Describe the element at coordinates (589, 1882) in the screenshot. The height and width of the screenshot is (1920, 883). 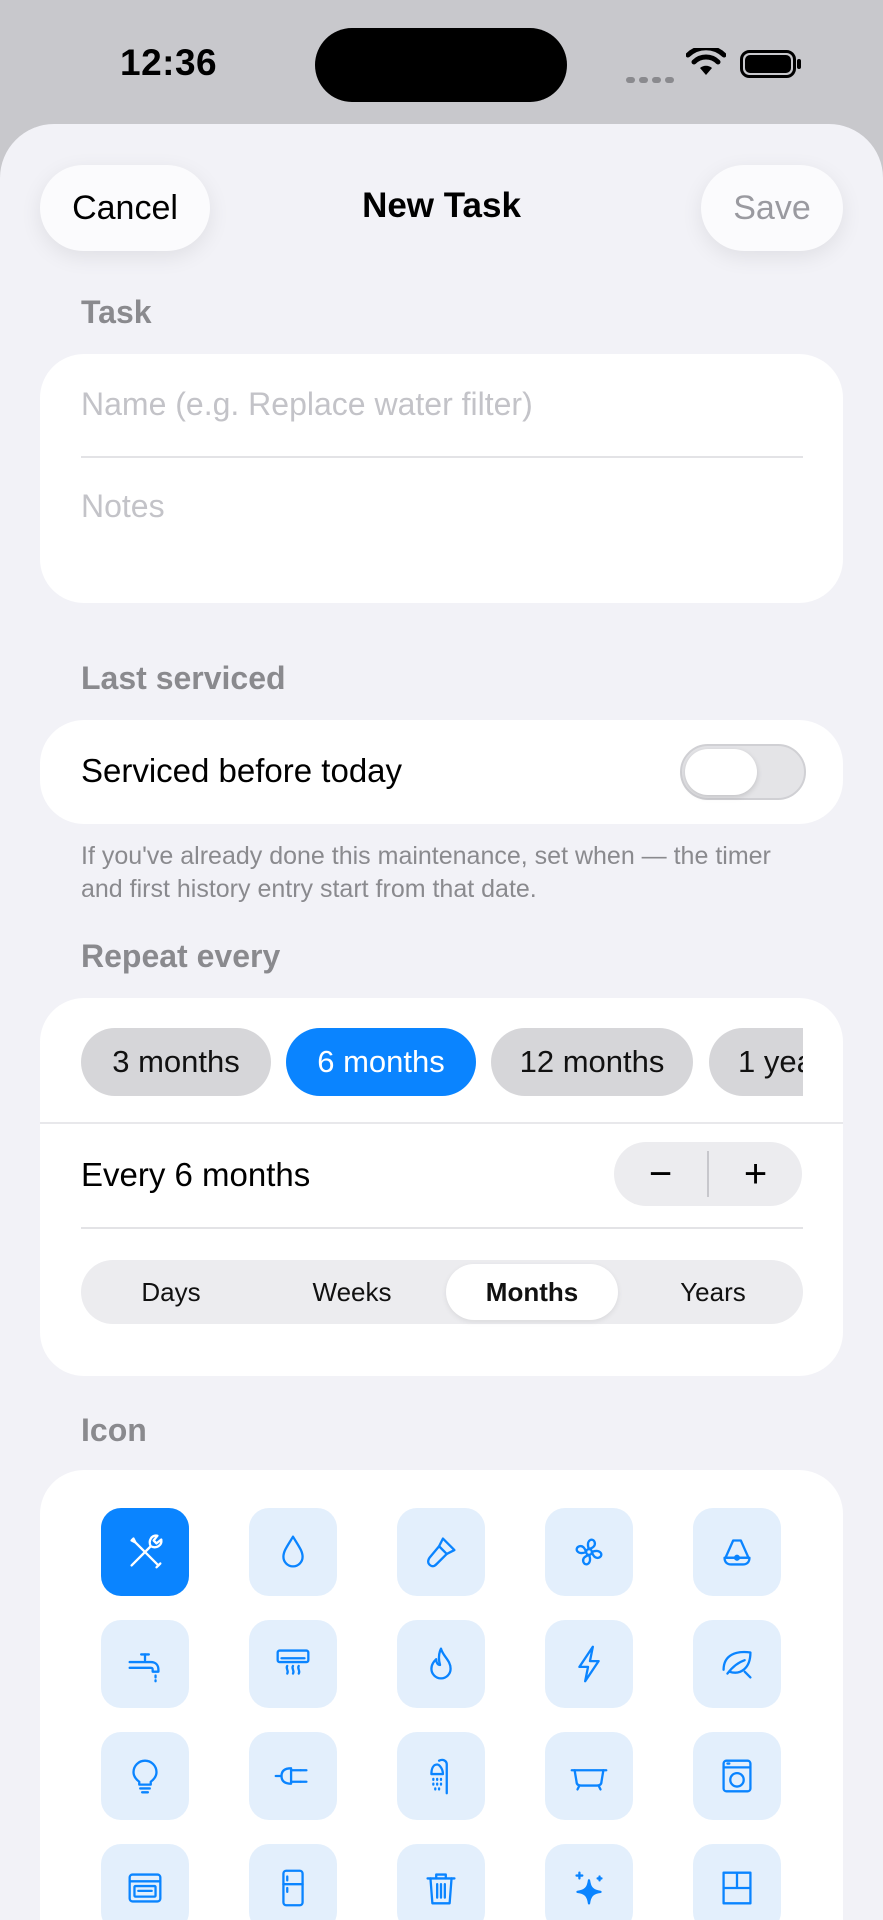
I see `sparkles-icon` at that location.